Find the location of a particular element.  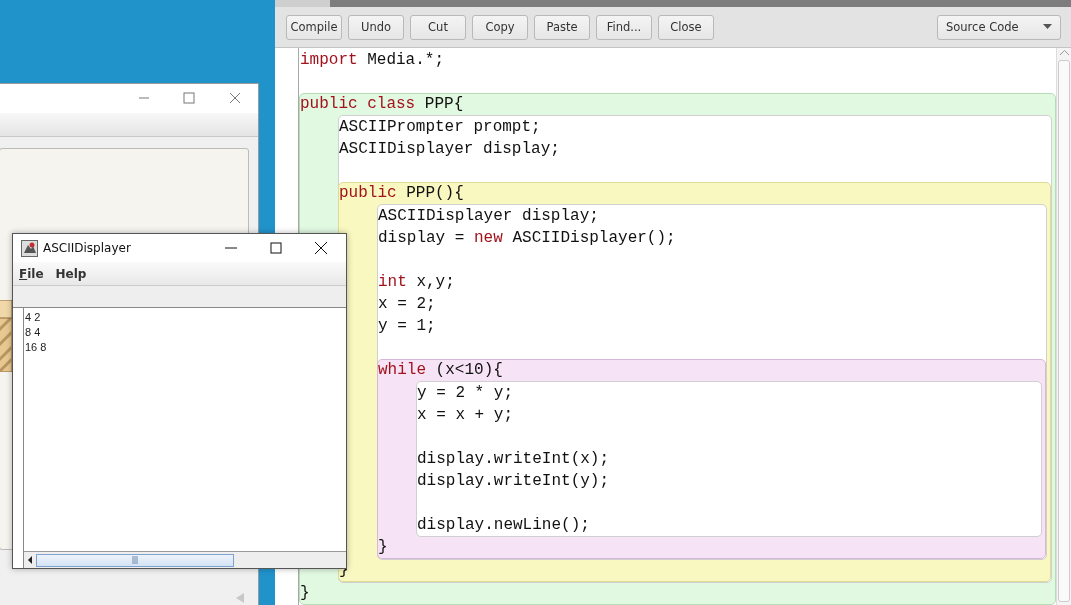

toolbar-button: Copy is located at coordinates (500, 27).